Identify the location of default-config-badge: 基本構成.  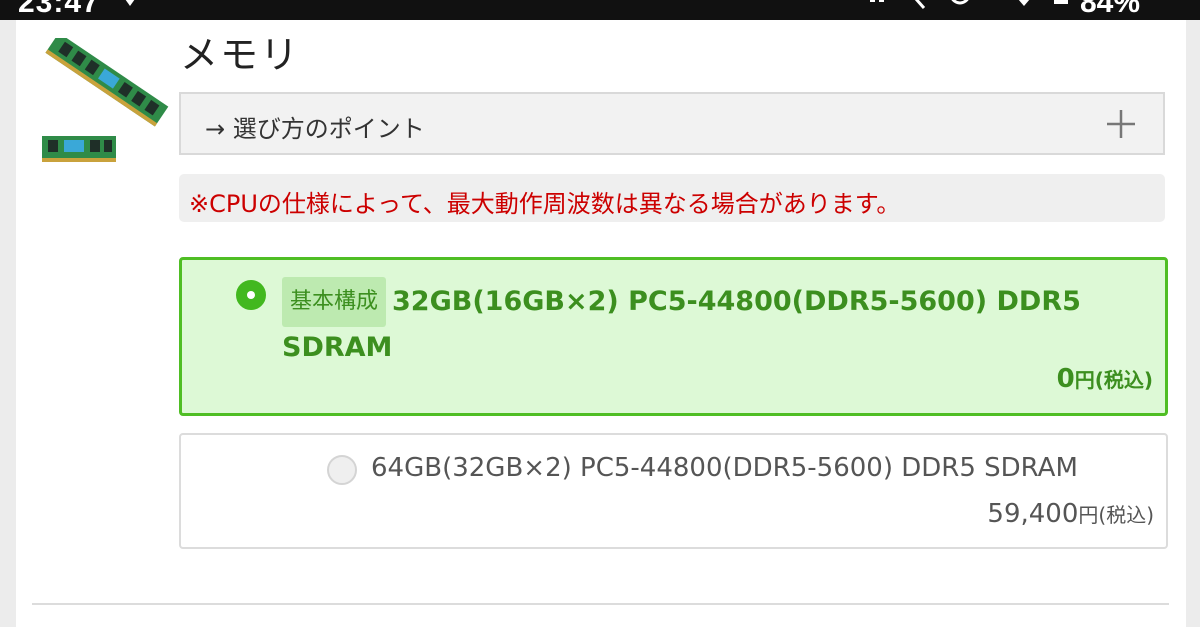
(334, 302).